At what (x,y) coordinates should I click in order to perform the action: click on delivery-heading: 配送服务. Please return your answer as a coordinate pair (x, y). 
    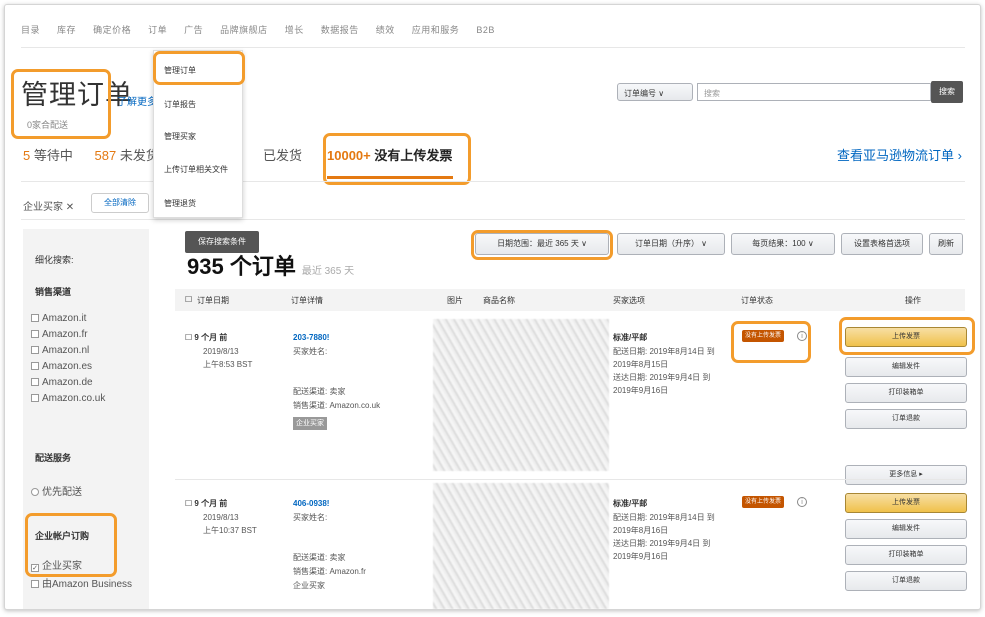
    Looking at the image, I should click on (53, 458).